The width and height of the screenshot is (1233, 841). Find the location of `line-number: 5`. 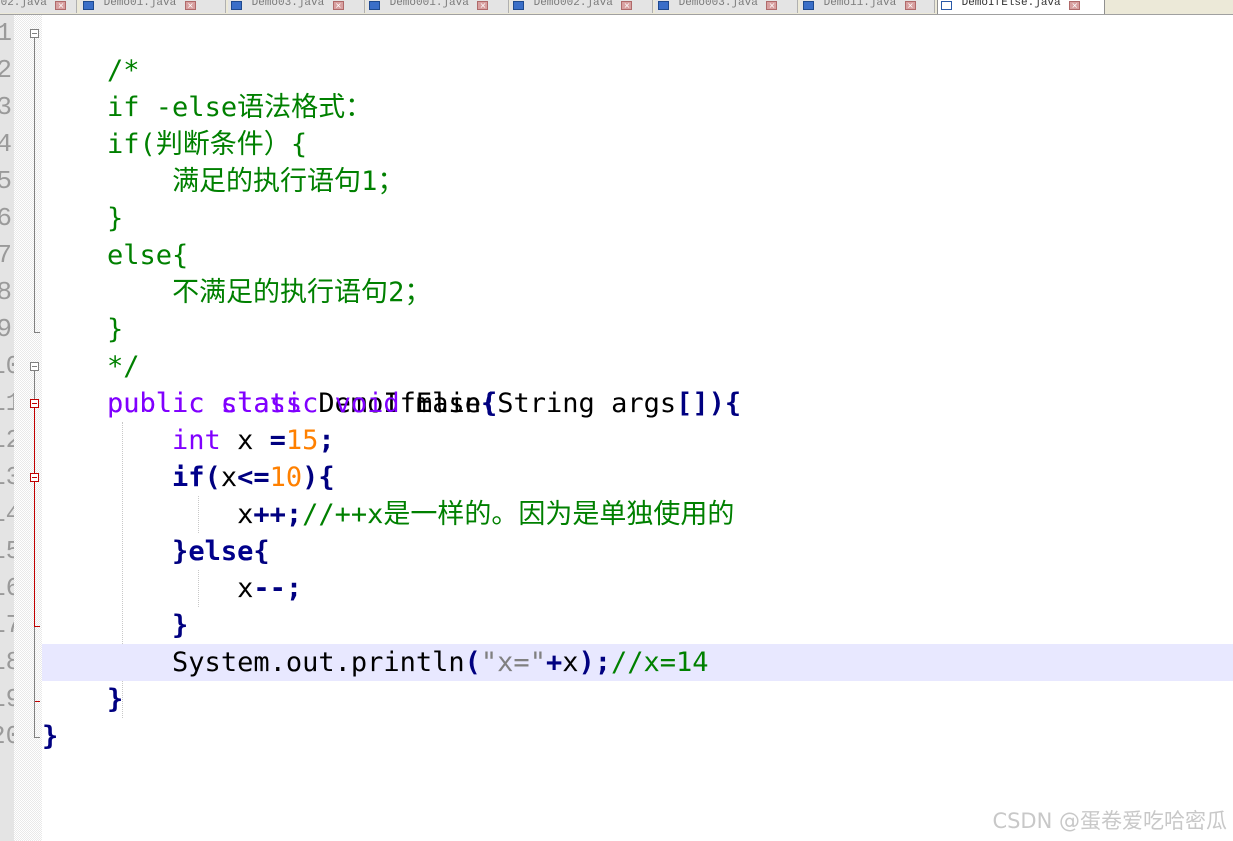

line-number: 5 is located at coordinates (6, 181).